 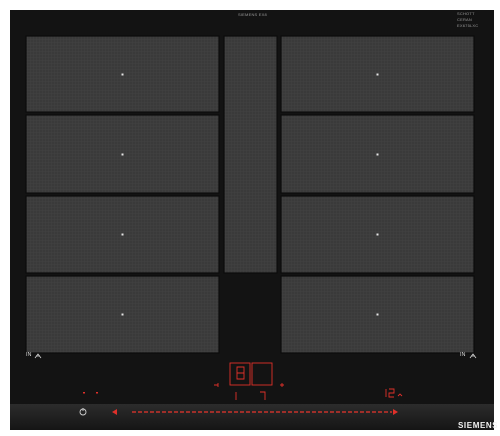 What do you see at coordinates (29, 355) in the screenshot?
I see `left-zone-label: IN` at bounding box center [29, 355].